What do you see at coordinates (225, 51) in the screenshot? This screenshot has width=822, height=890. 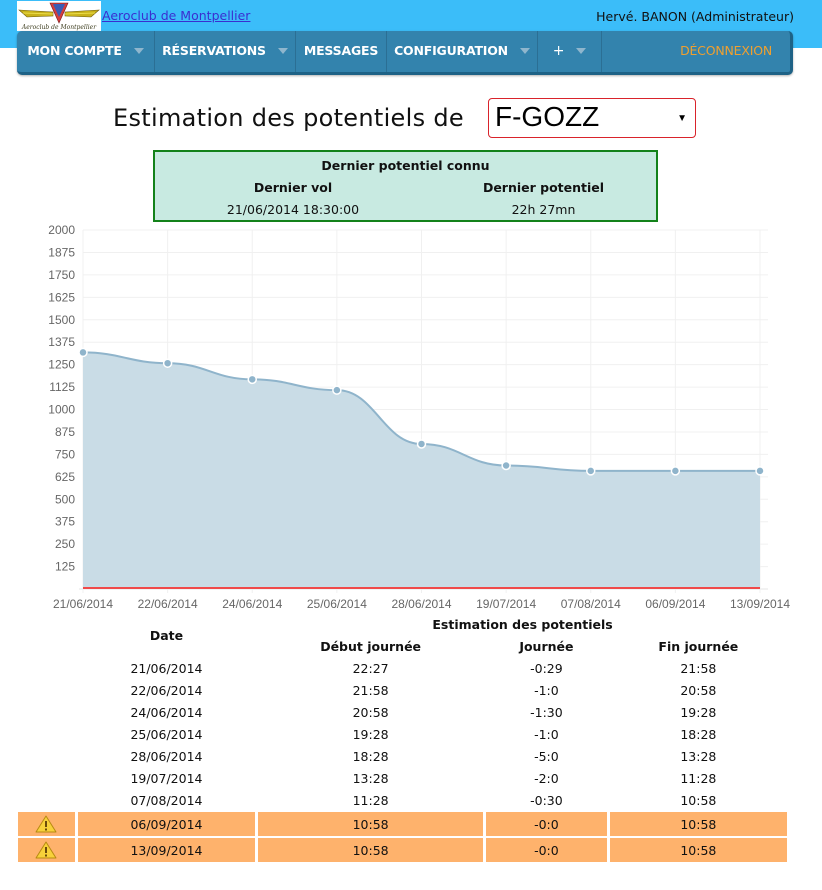 I see `nav-reservations: RÉSERVATIONS` at bounding box center [225, 51].